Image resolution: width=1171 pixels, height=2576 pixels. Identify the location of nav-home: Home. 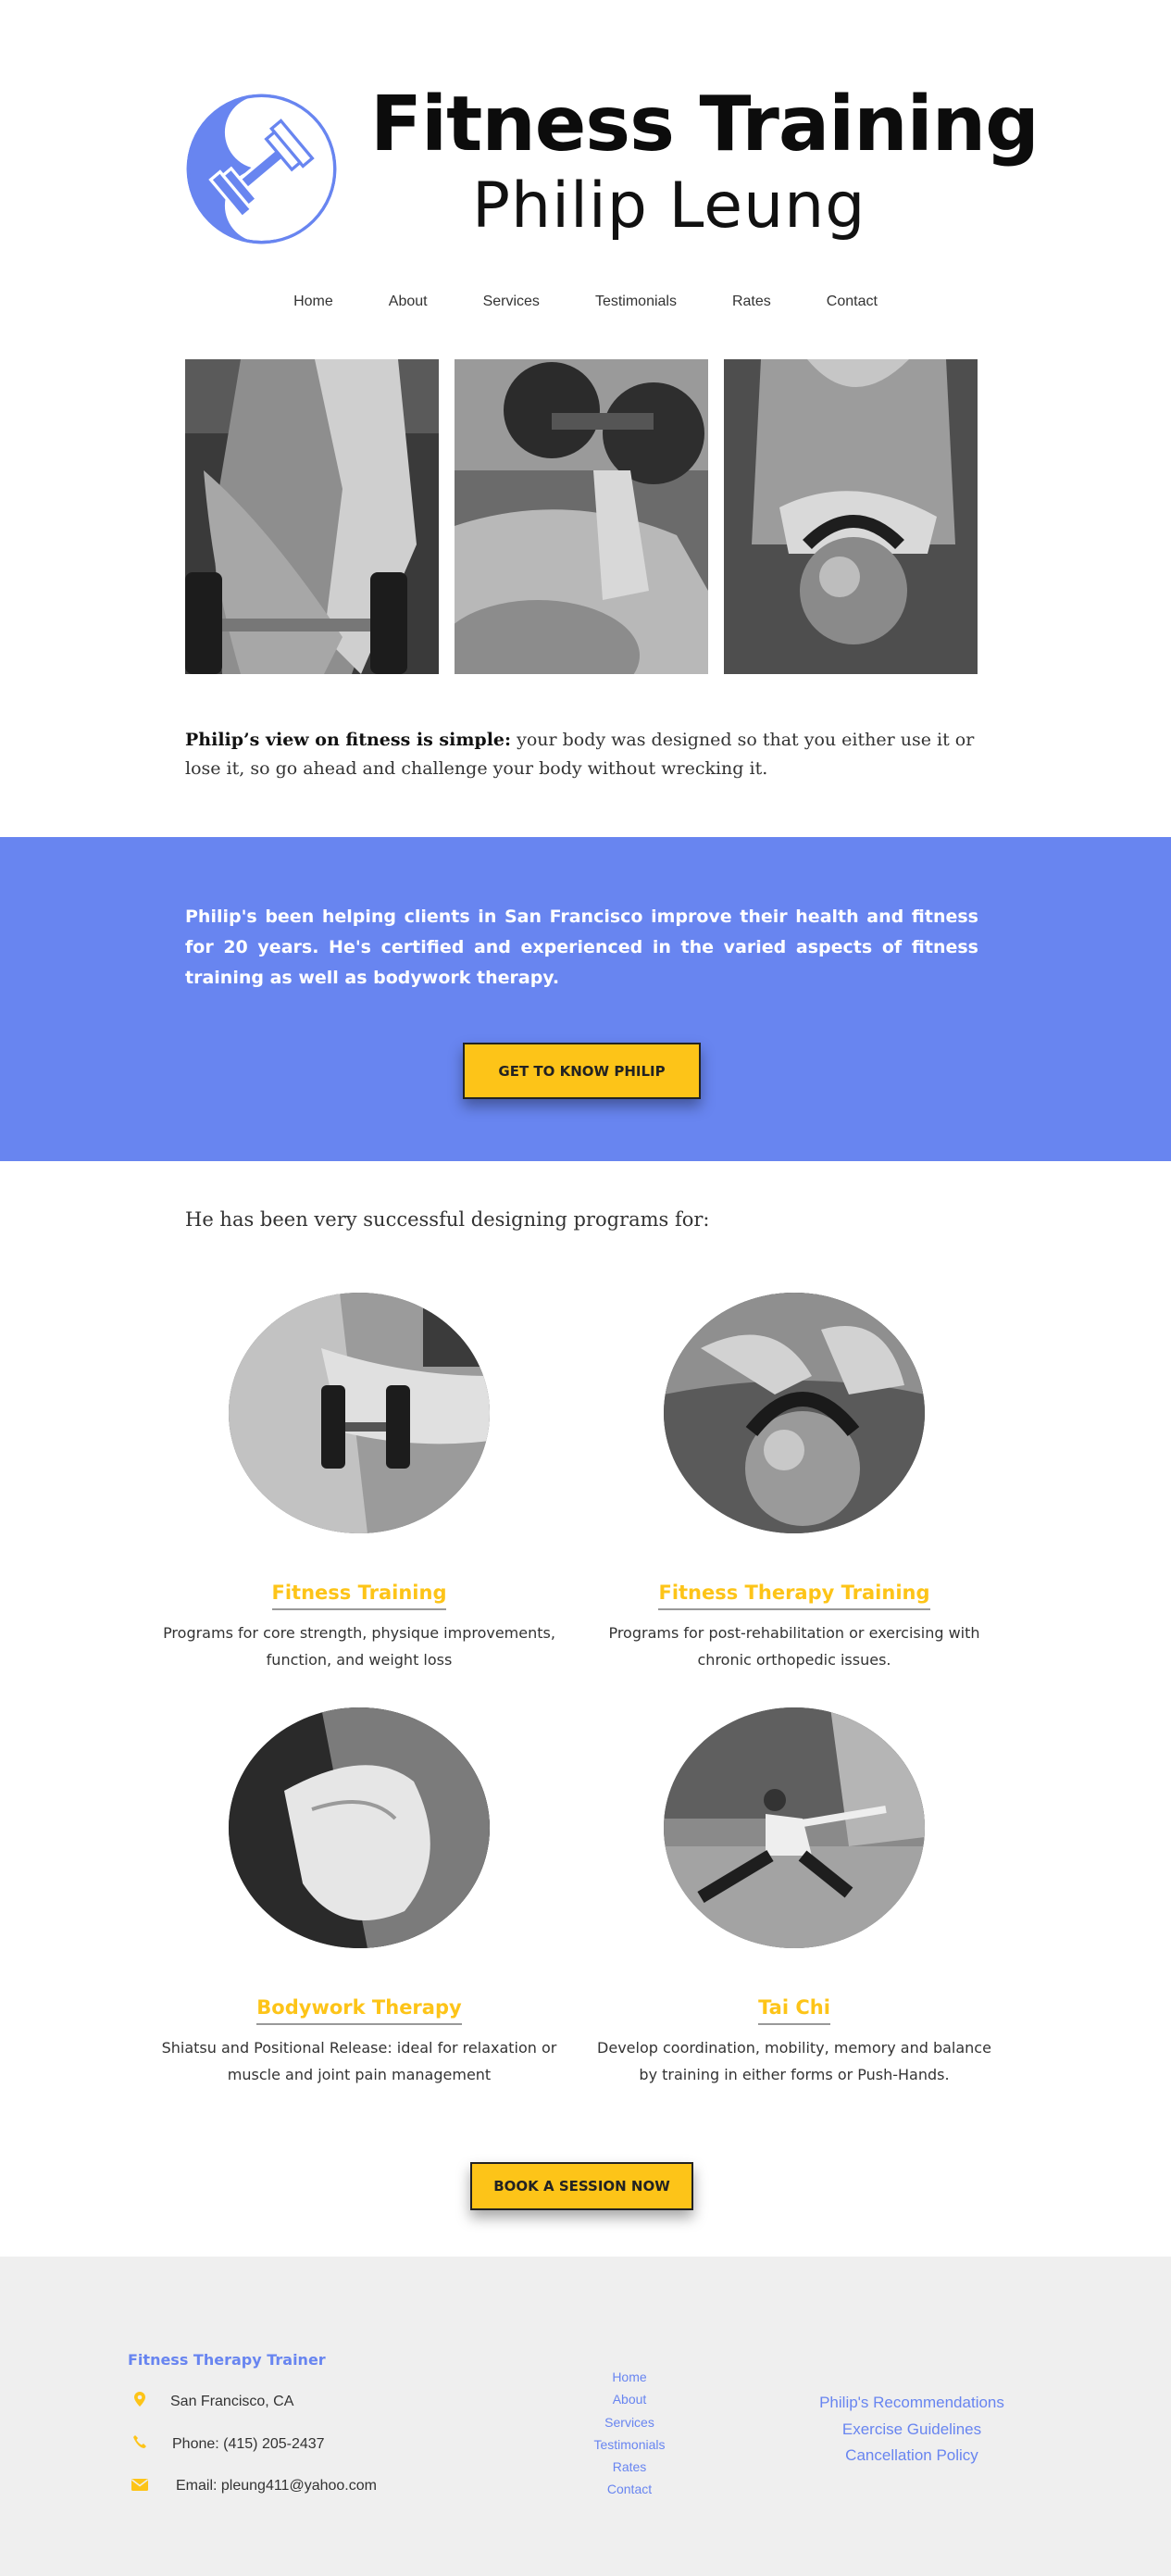
(313, 302).